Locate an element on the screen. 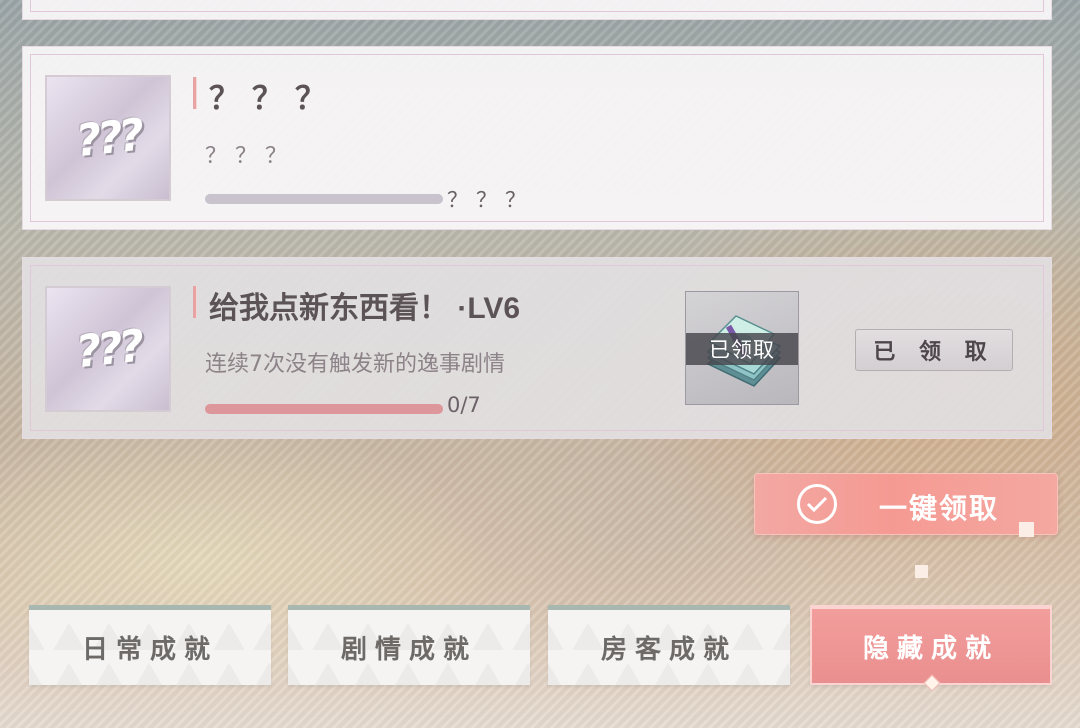  progress-text: 0/7 is located at coordinates (464, 405).